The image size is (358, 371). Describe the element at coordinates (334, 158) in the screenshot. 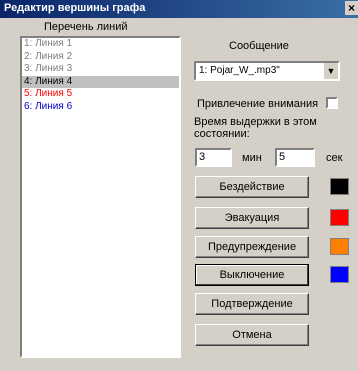

I see `seconds-unit: сек` at that location.